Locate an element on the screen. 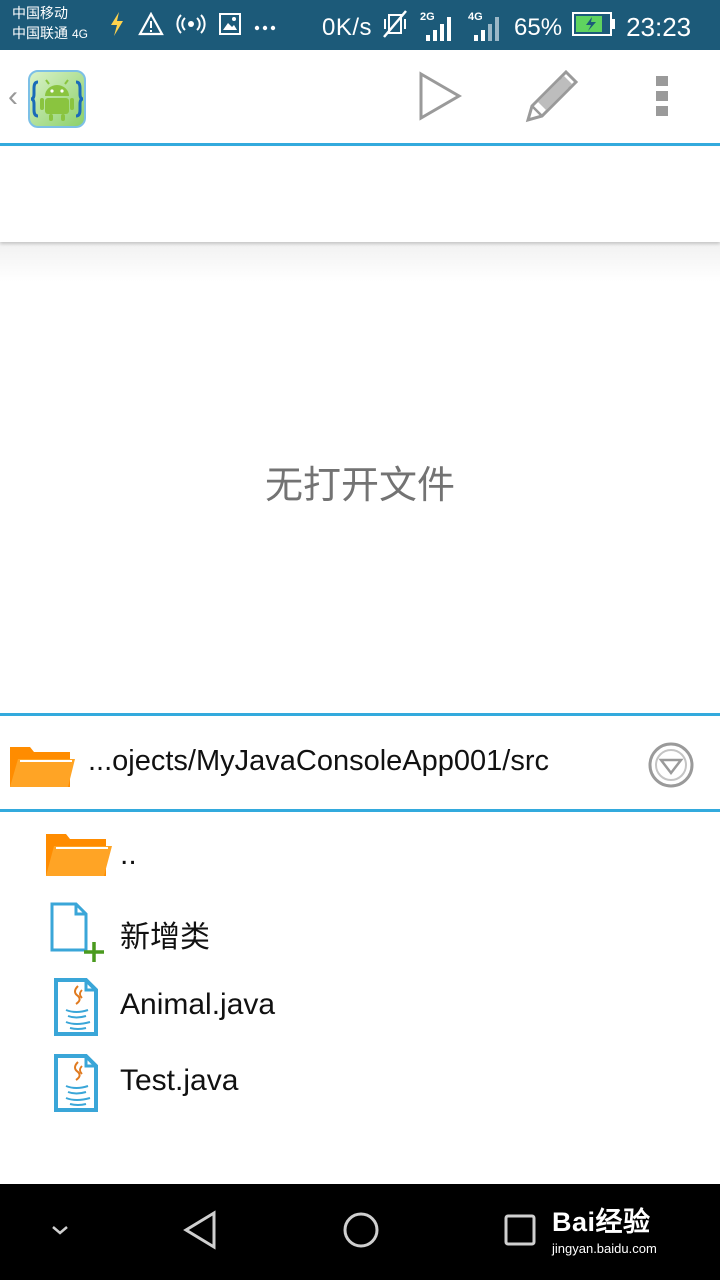 The image size is (720, 1280). list-item-new-class: 新增类 is located at coordinates (360, 929).